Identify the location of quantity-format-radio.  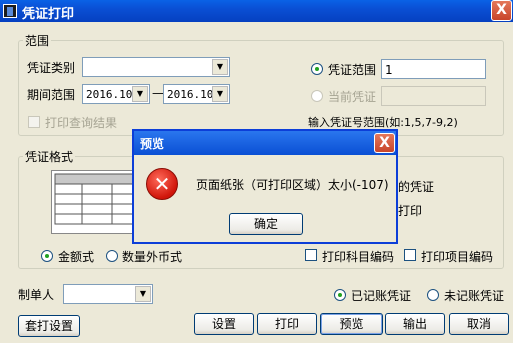
(112, 256).